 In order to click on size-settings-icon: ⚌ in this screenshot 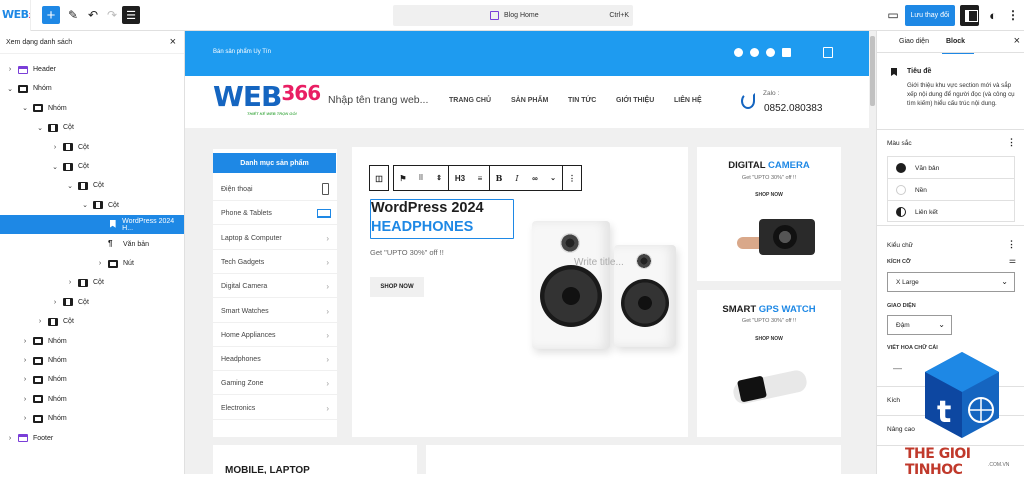, I will do `click(1012, 260)`.